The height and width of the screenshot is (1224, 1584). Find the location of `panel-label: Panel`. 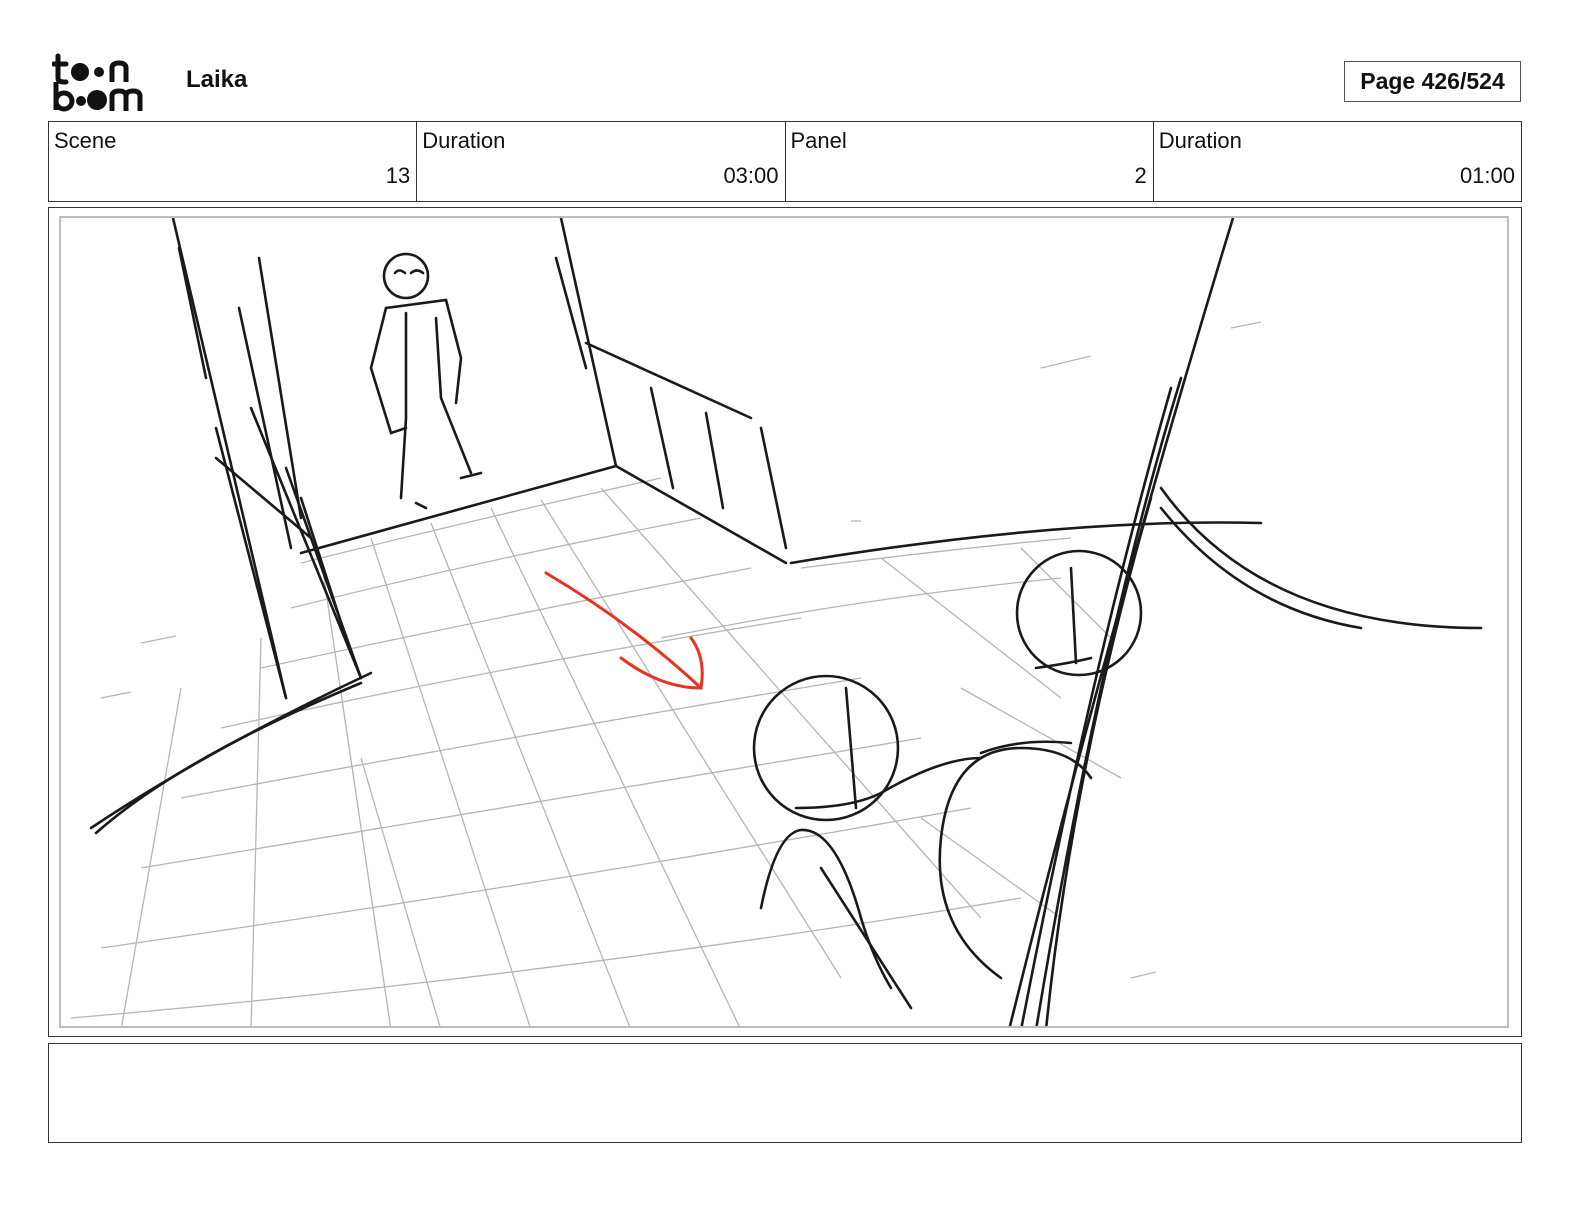

panel-label: Panel is located at coordinates (818, 140).